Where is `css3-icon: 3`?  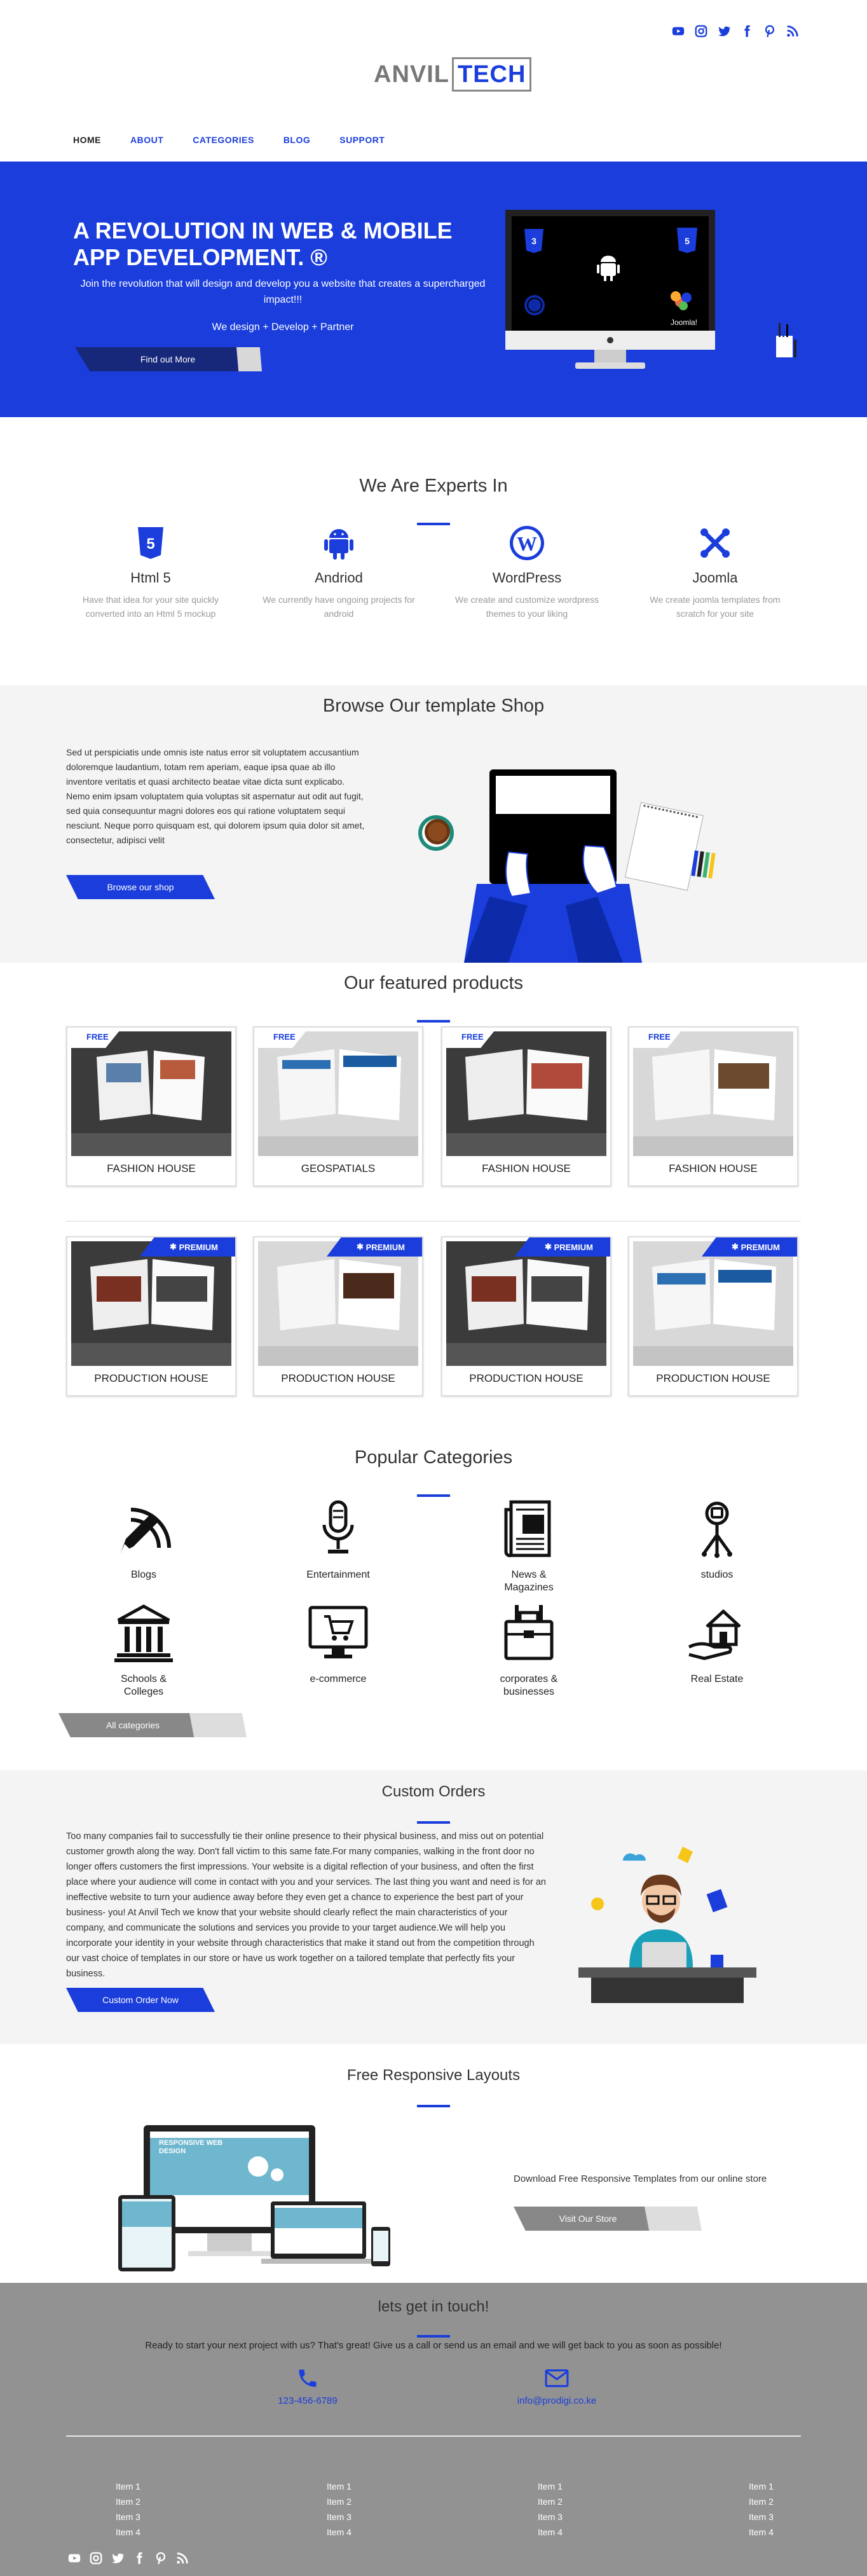 css3-icon: 3 is located at coordinates (533, 241).